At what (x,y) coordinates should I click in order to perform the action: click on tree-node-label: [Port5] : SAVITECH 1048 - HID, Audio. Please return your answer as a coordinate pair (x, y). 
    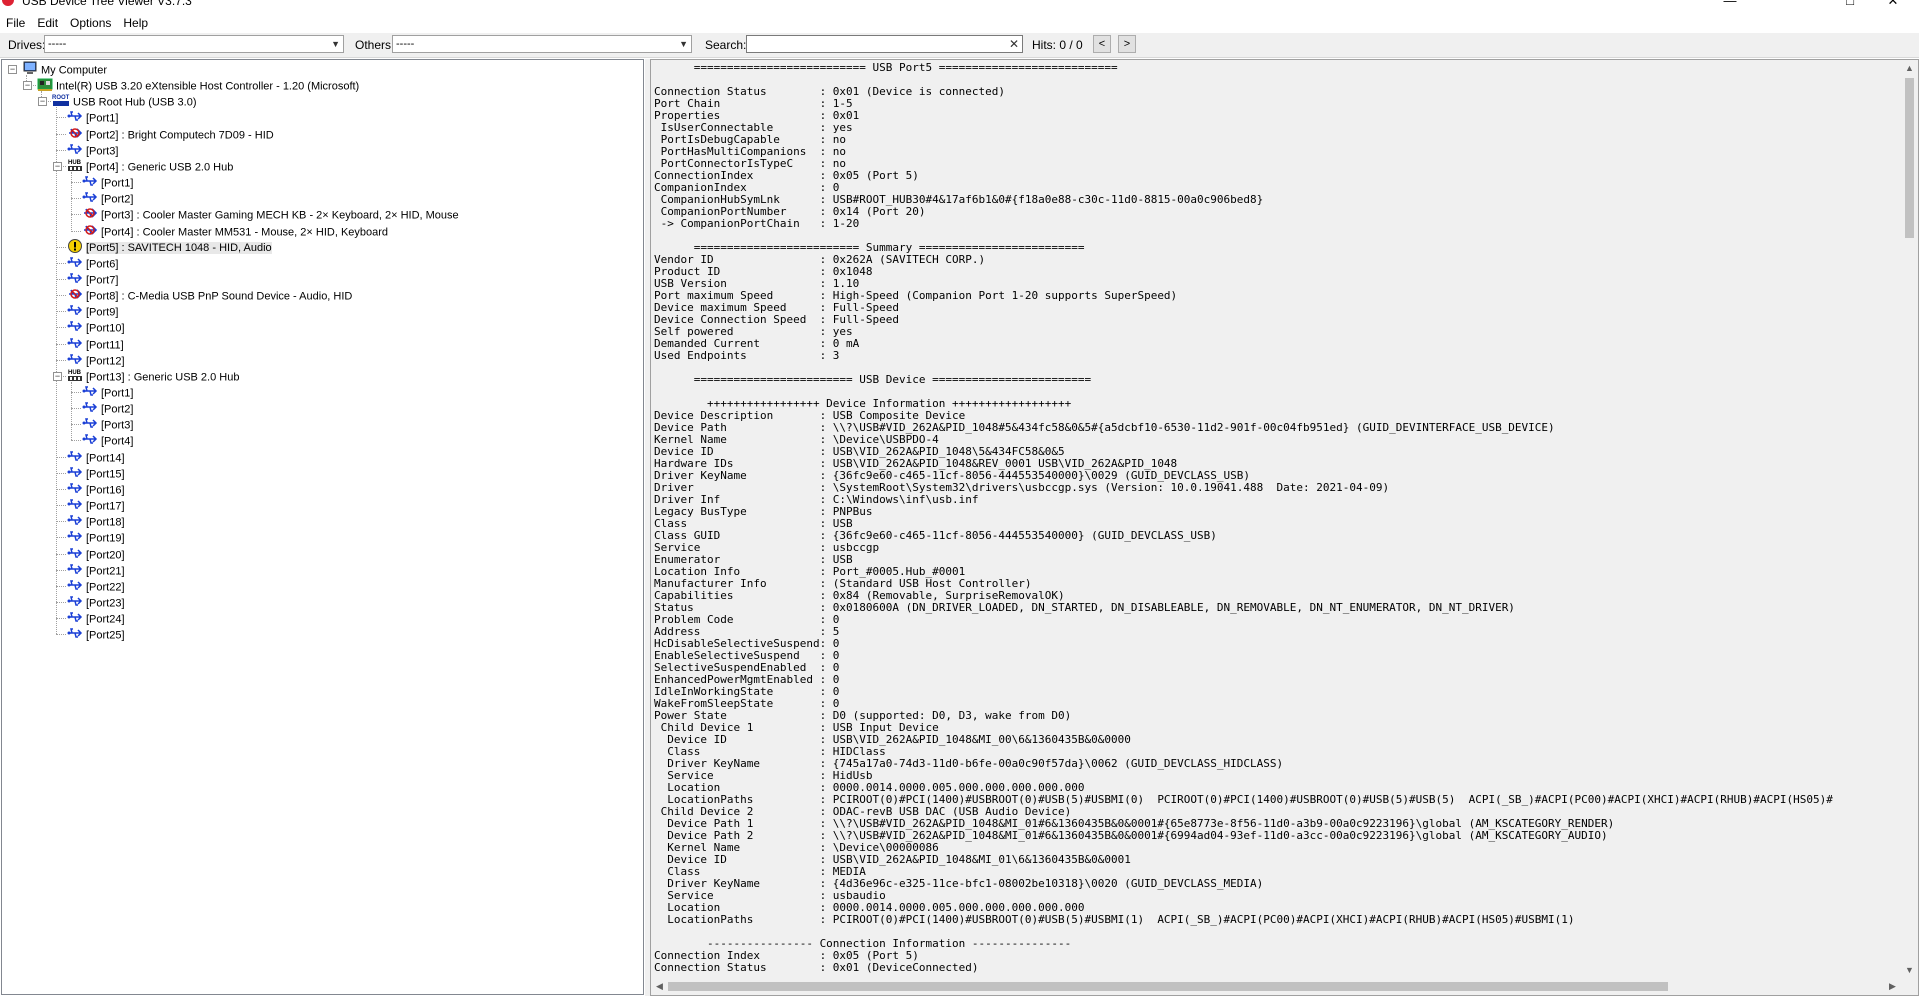
    Looking at the image, I should click on (179, 248).